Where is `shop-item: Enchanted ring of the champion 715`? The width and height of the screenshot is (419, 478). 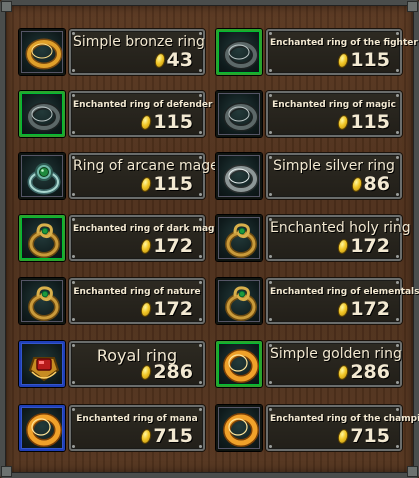 shop-item: Enchanted ring of the champion 715 is located at coordinates (317, 429).